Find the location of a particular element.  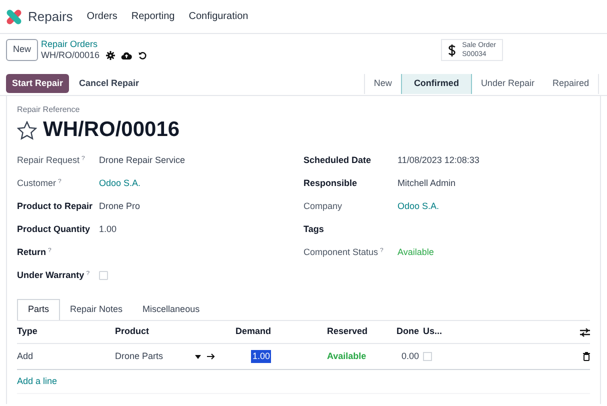

field-label: Component Status $^{?}$ is located at coordinates (344, 252).